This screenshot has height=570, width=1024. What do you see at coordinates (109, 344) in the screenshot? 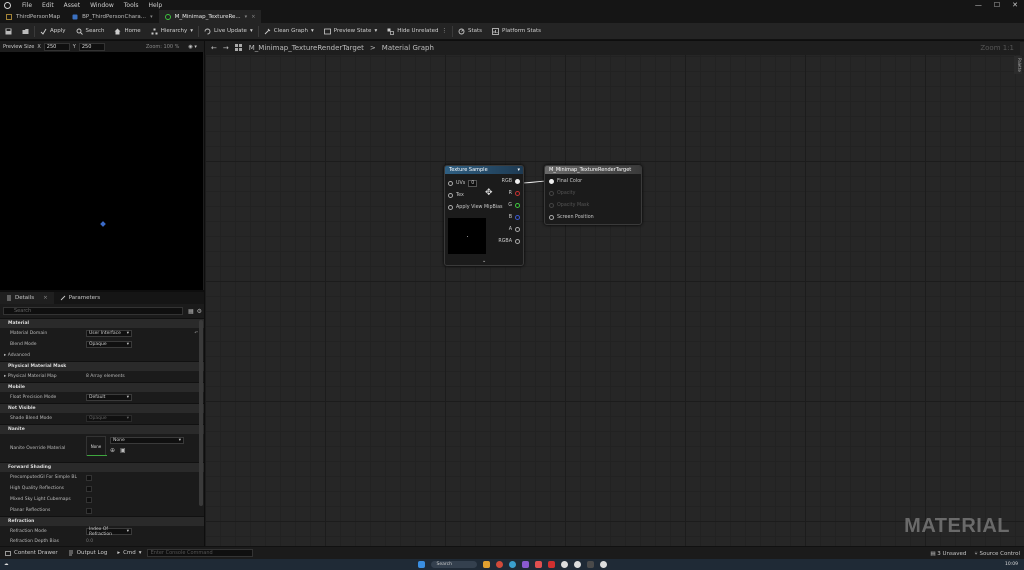
I see `blend-mode-dropdown: Opaque ▾` at bounding box center [109, 344].